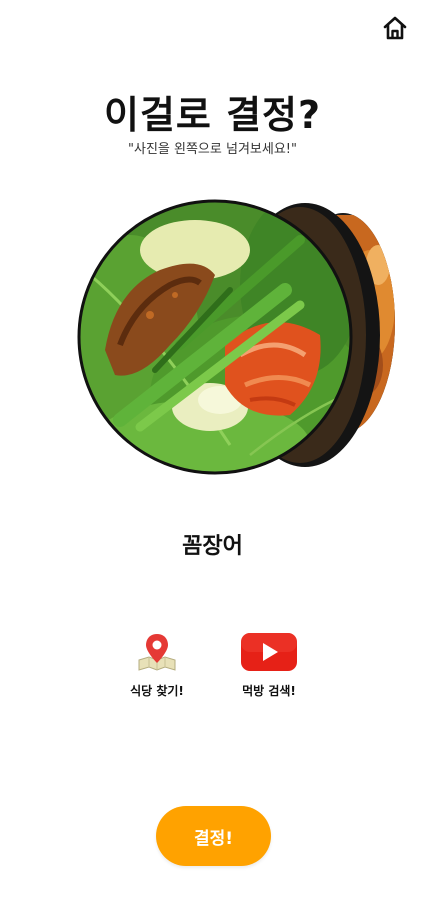  Describe the element at coordinates (213, 836) in the screenshot. I see `decide-button: 결정!` at that location.